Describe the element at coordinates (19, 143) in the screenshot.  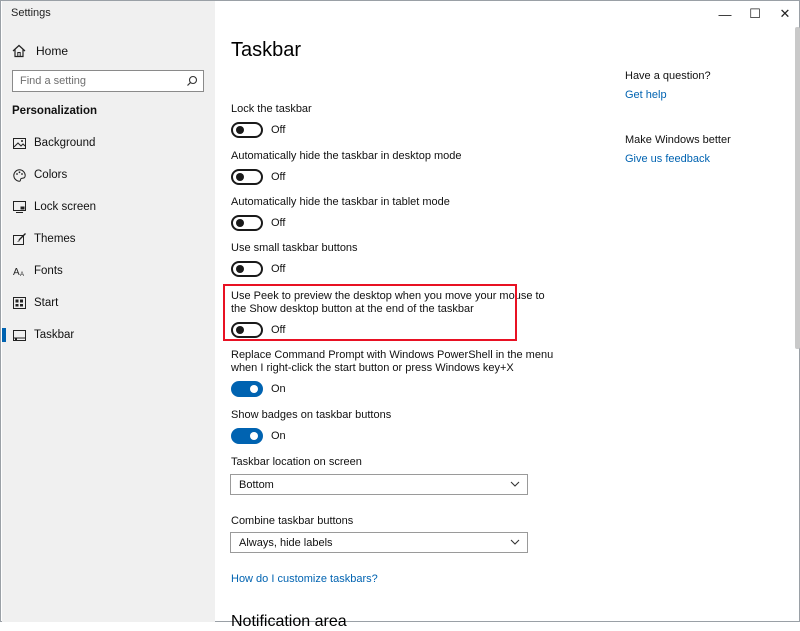
I see `image-icon` at that location.